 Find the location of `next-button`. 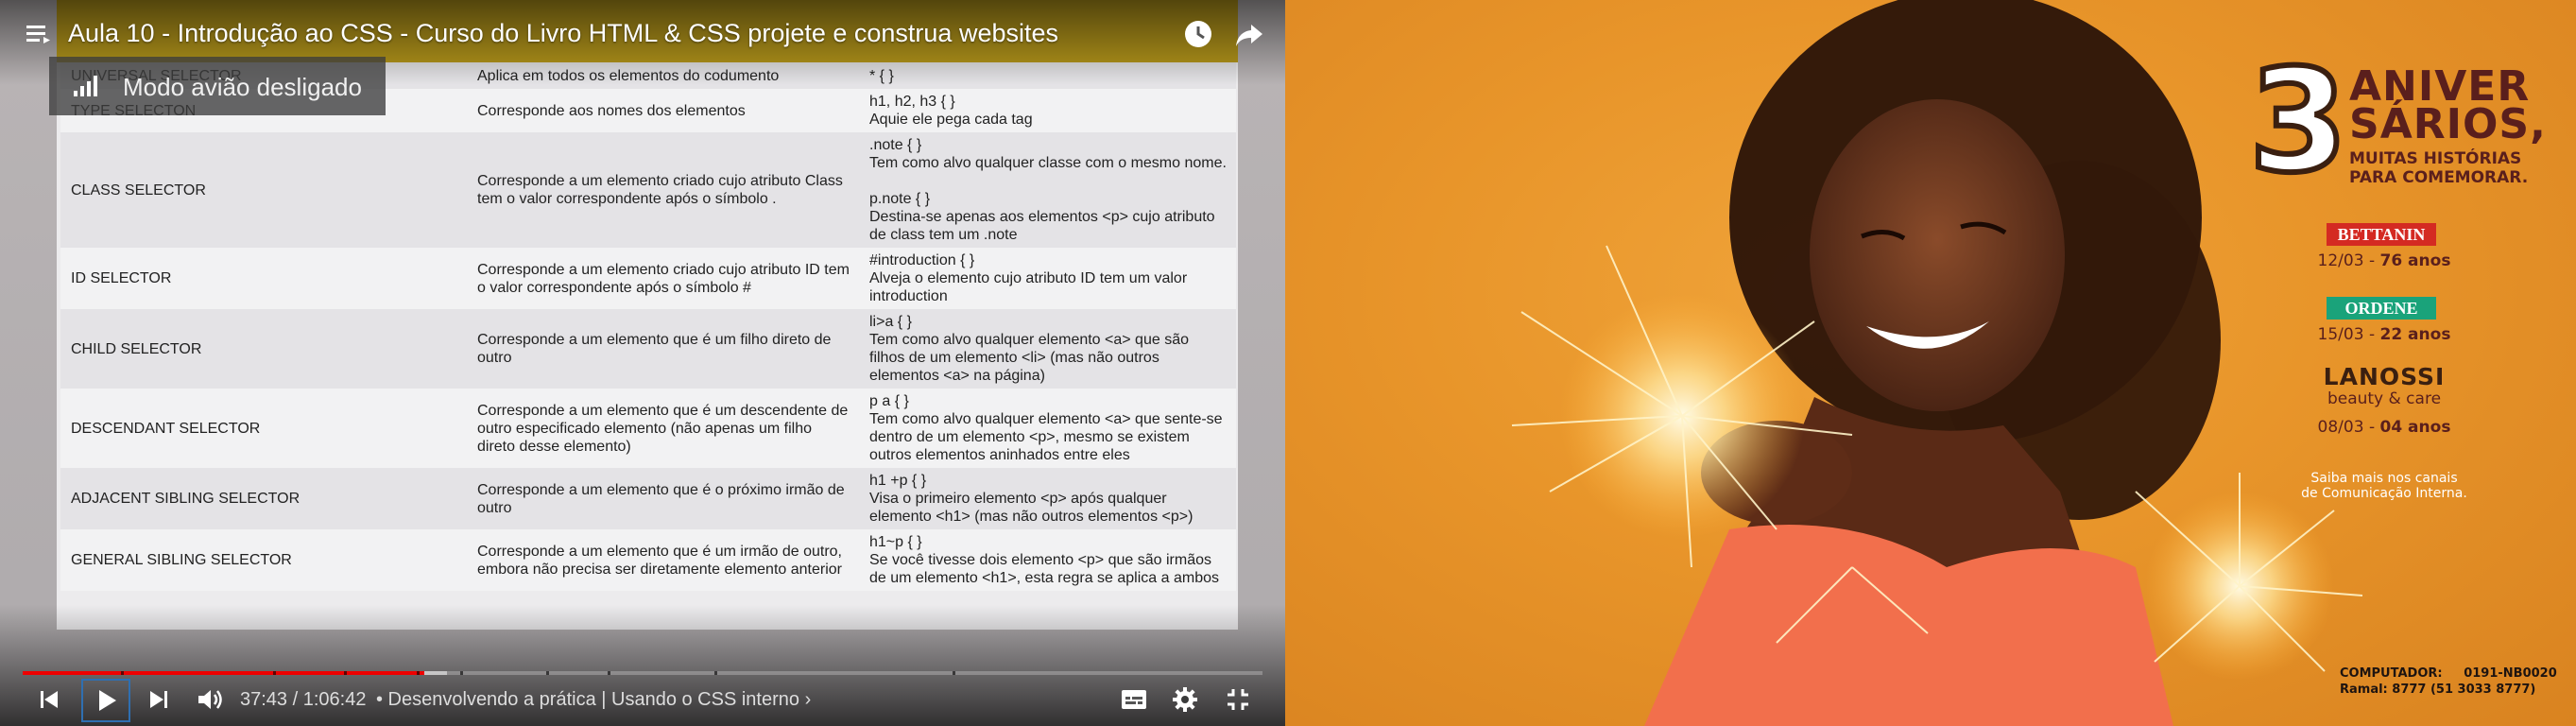

next-button is located at coordinates (159, 699).